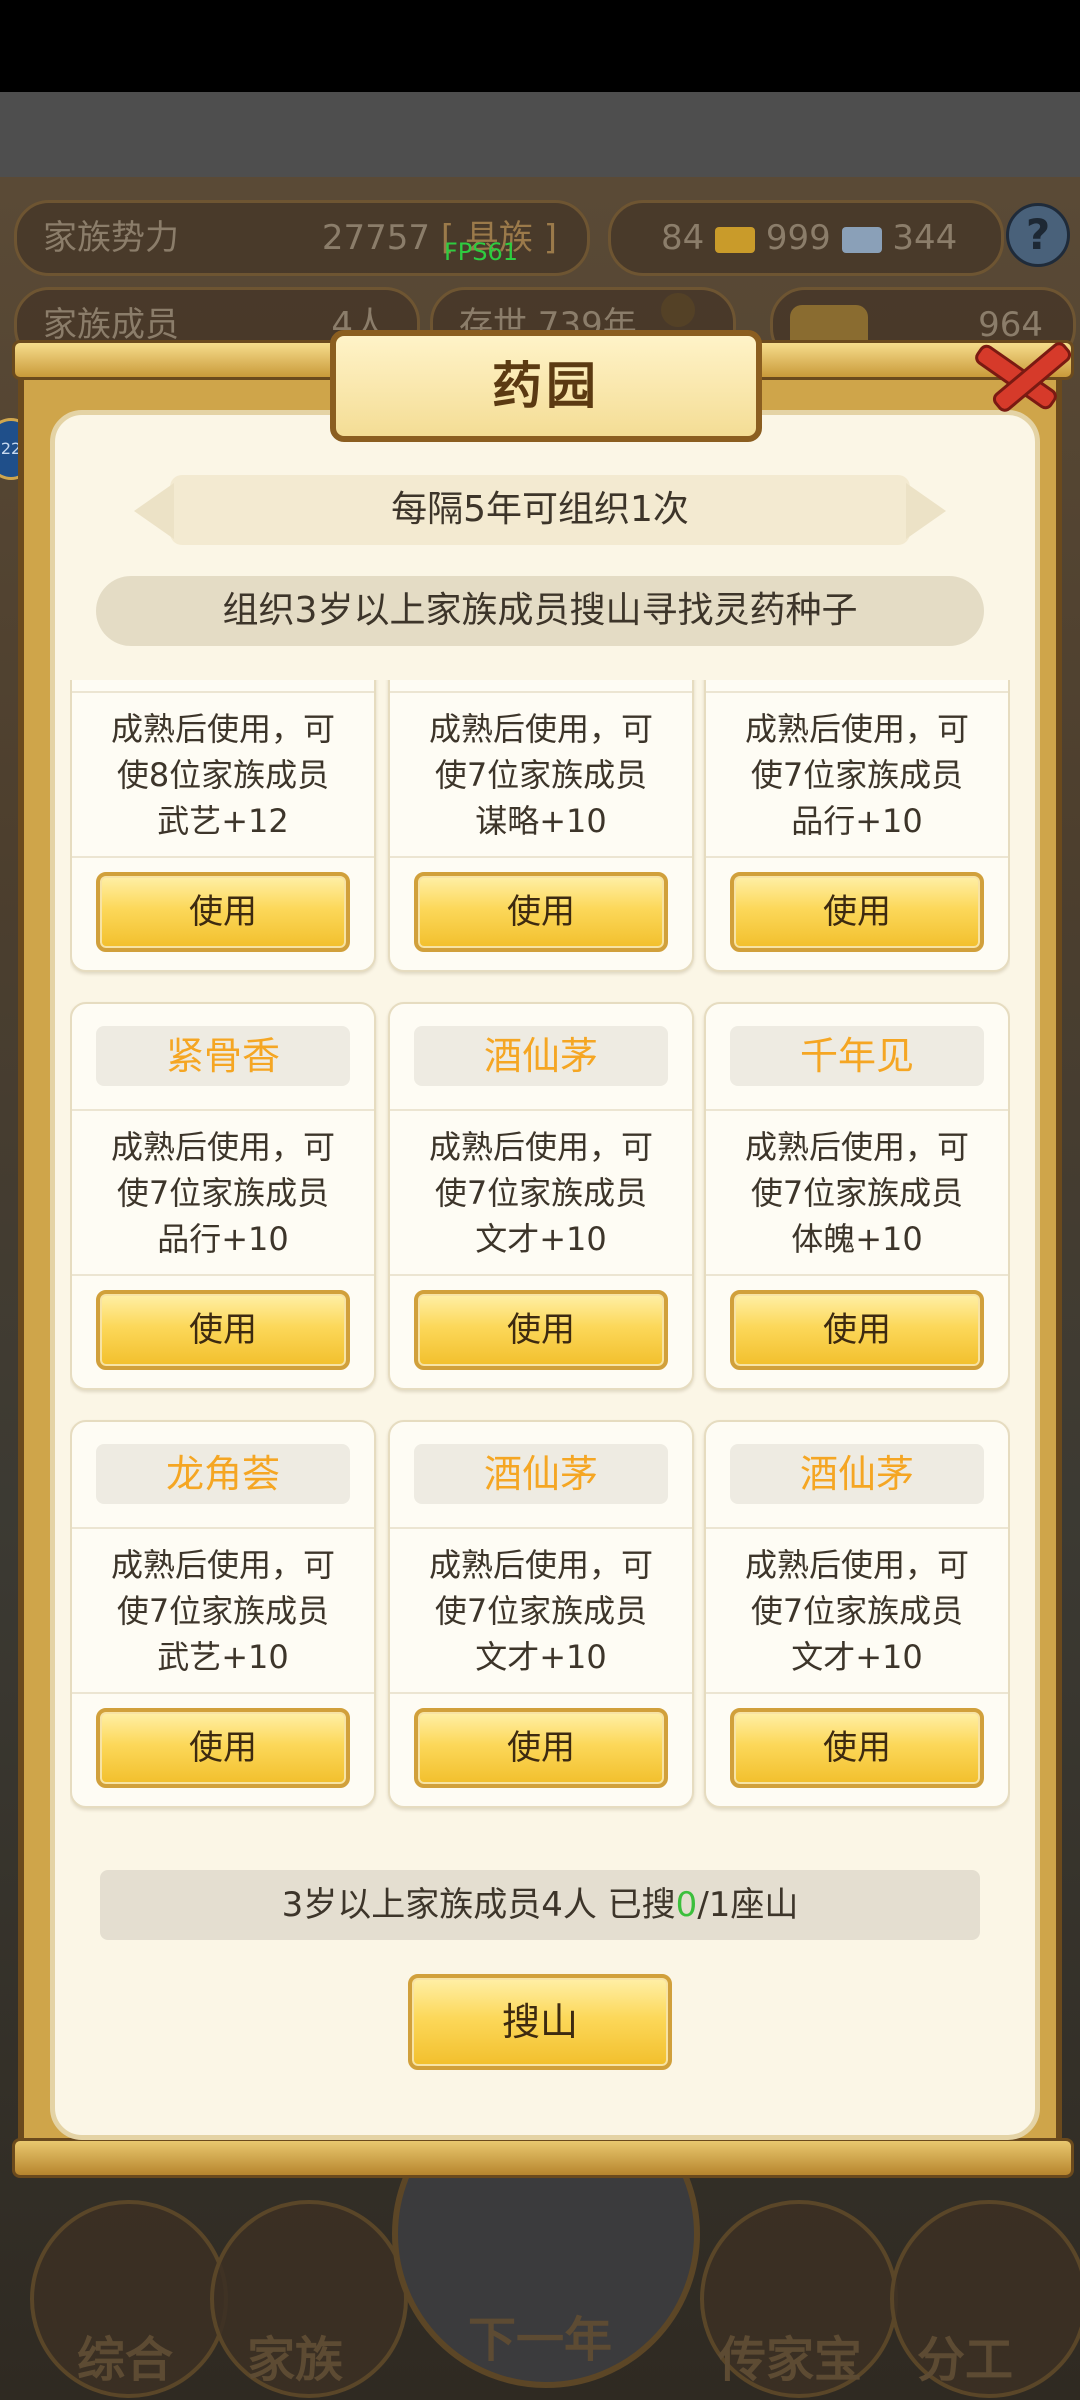 Image resolution: width=1080 pixels, height=2400 pixels. Describe the element at coordinates (546, 386) in the screenshot. I see `dialog-title: 药园` at that location.